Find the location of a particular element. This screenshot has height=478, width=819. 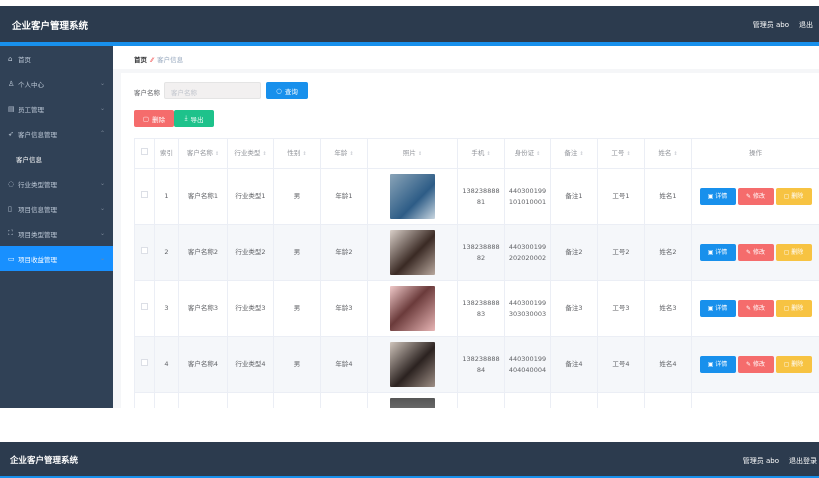

logout-link-2: 退出登录 is located at coordinates (803, 461).